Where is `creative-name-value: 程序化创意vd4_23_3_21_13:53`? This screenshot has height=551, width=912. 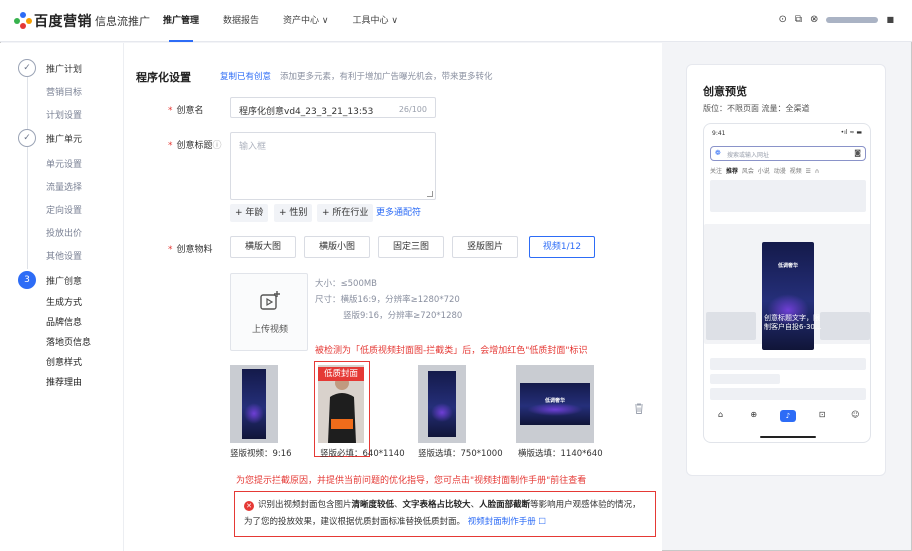 creative-name-value: 程序化创意vd4_23_3_21_13:53 is located at coordinates (306, 112).